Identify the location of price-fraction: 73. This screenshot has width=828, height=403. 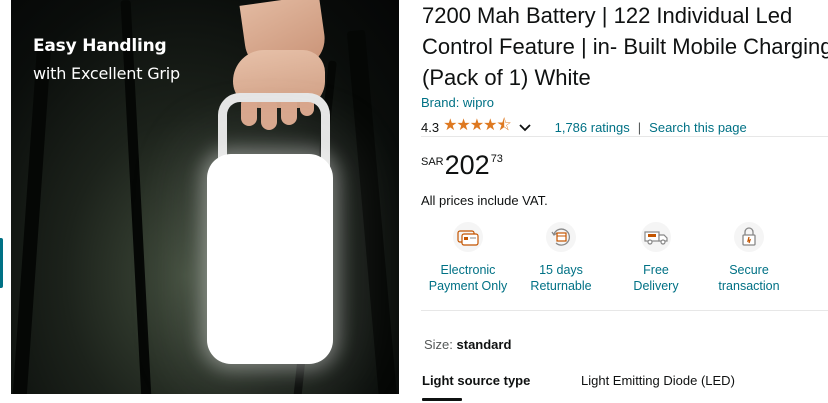
(496, 159).